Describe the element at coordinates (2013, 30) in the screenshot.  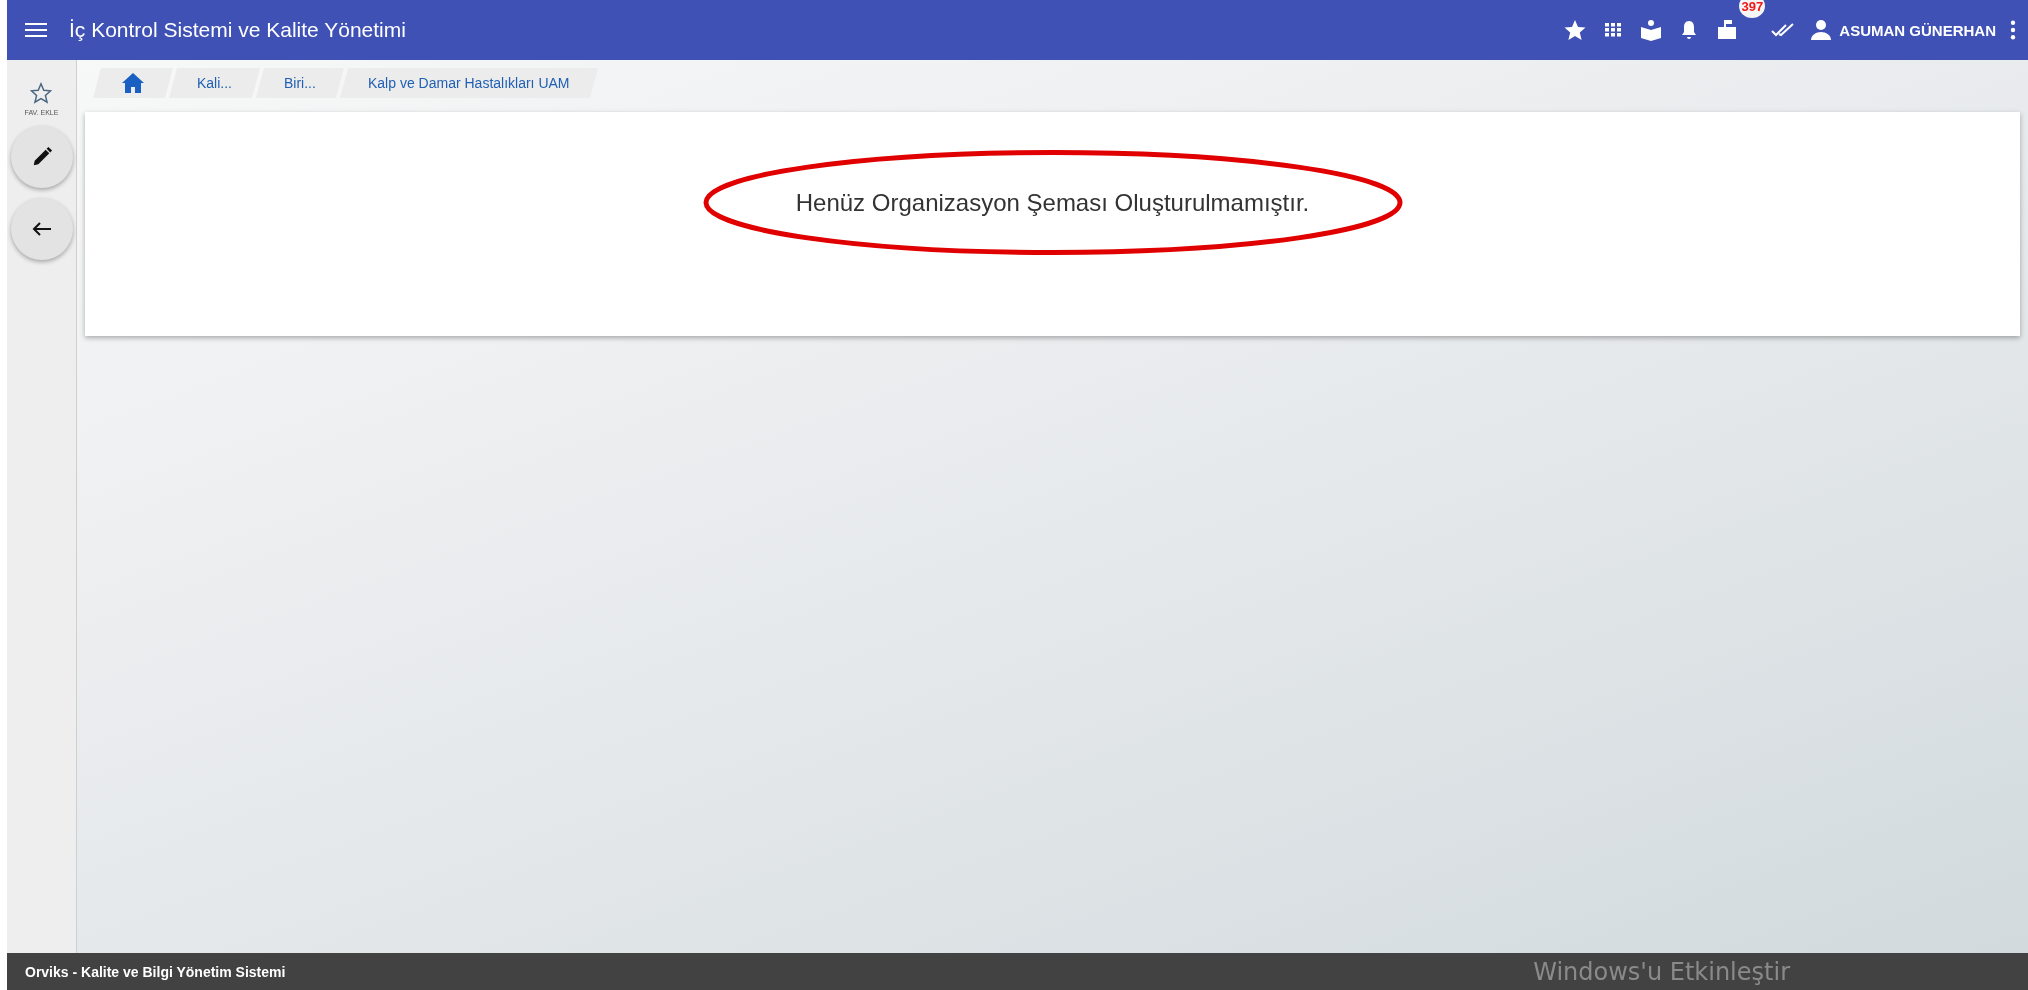
I see `more-options-icon` at that location.